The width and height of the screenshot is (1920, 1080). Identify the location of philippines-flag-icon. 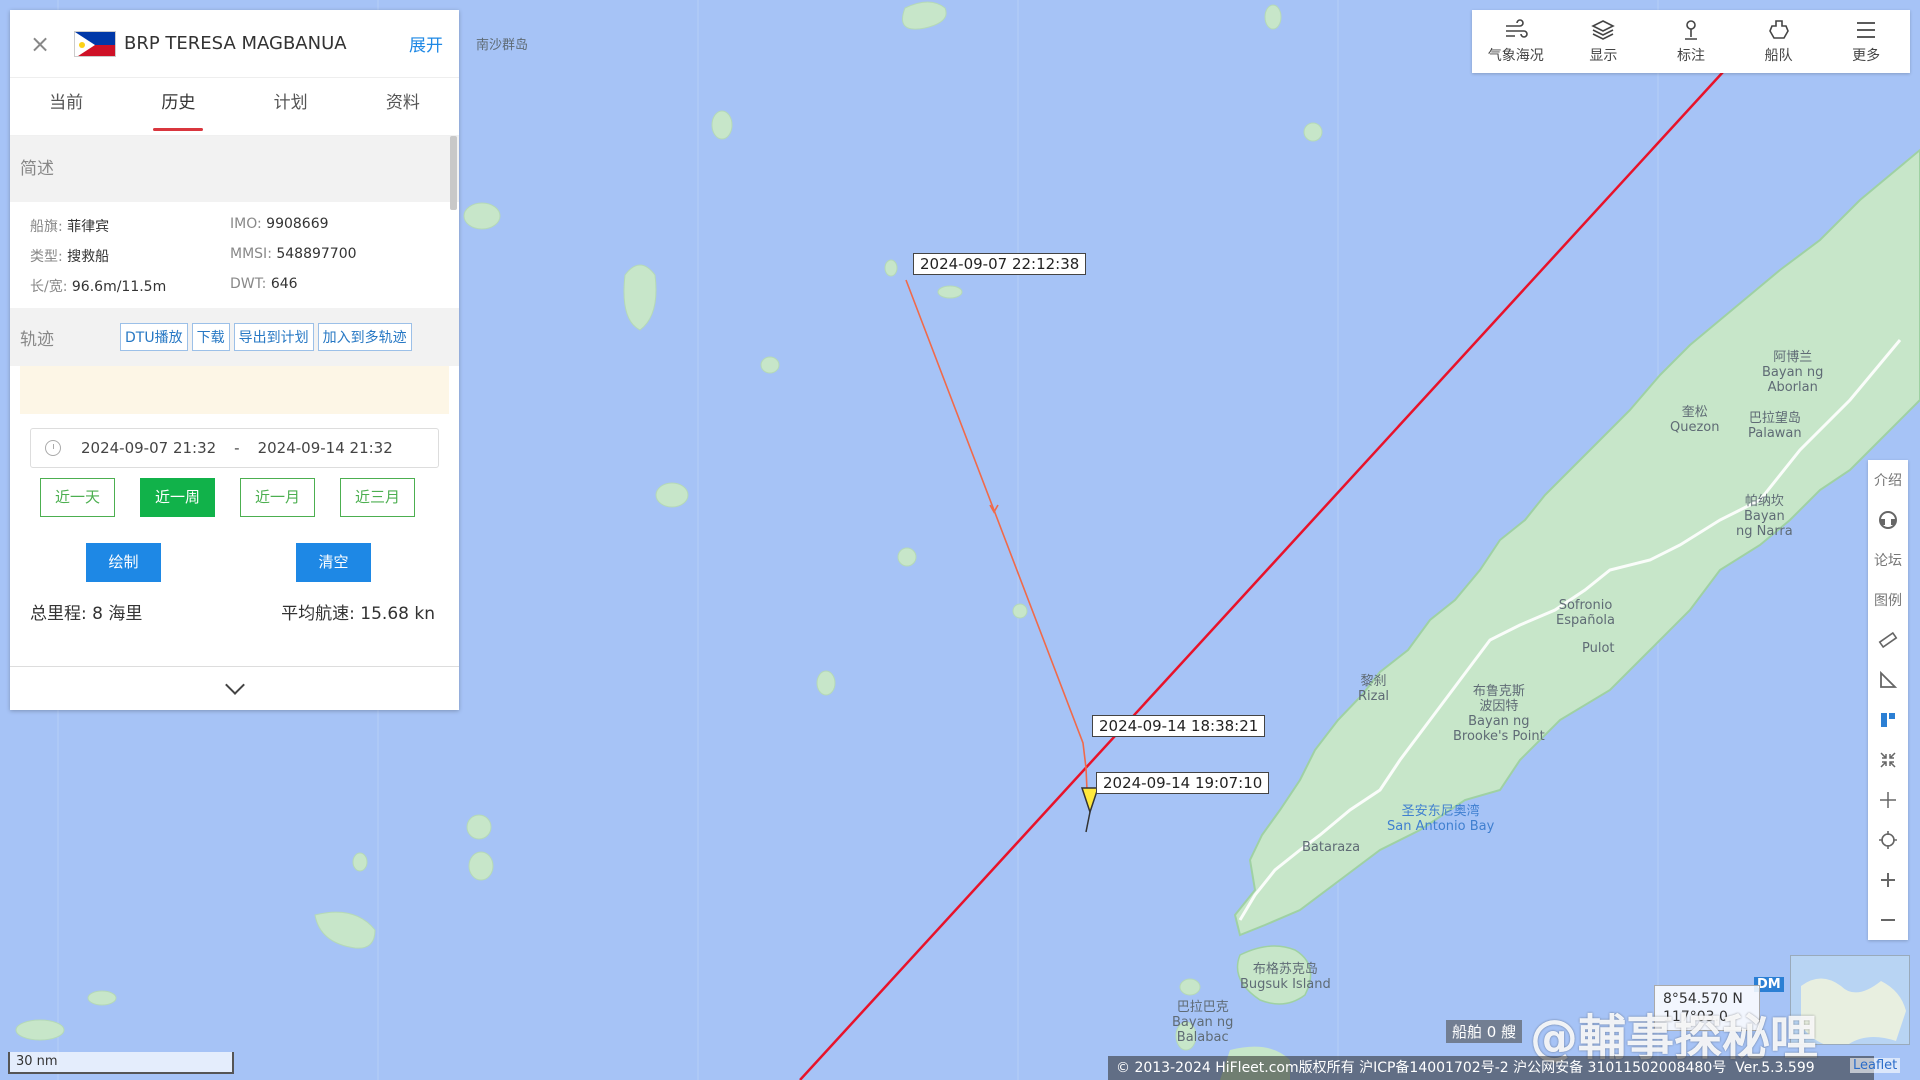
(95, 43).